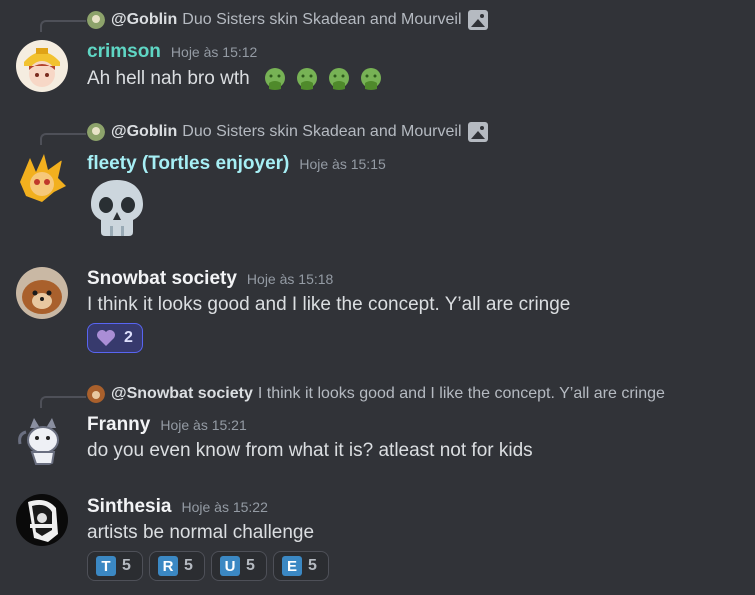 The height and width of the screenshot is (595, 755). Describe the element at coordinates (168, 79) in the screenshot. I see `message-text: Ah hell nah bro wth` at that location.